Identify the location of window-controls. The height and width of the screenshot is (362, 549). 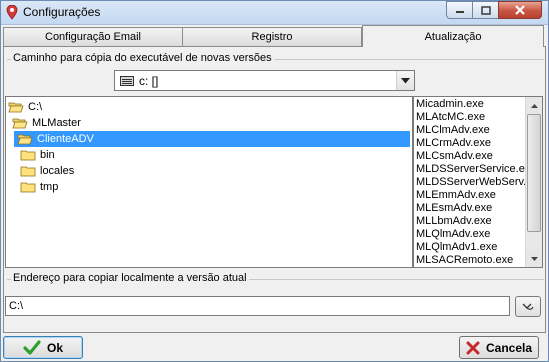
(494, 10).